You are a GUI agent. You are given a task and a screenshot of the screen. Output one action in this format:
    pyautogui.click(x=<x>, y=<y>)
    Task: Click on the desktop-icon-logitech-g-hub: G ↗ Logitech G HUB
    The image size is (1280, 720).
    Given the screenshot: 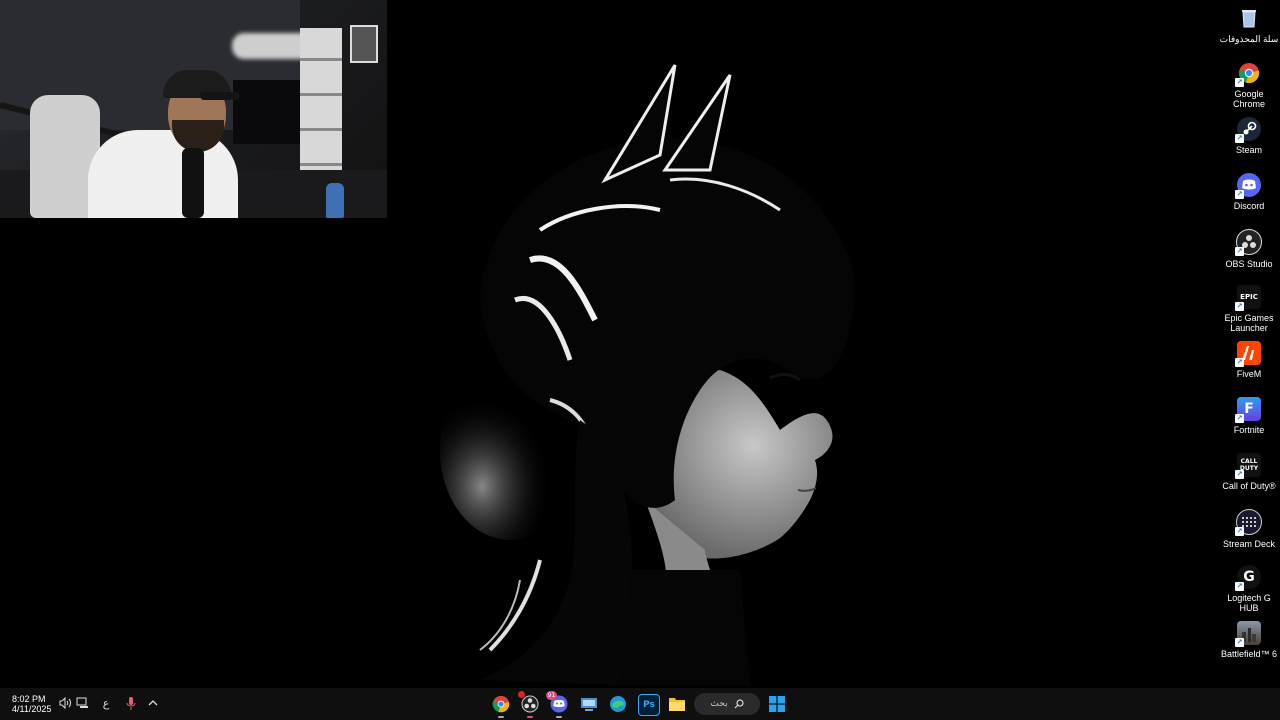 What is the action you would take?
    pyautogui.click(x=1249, y=589)
    